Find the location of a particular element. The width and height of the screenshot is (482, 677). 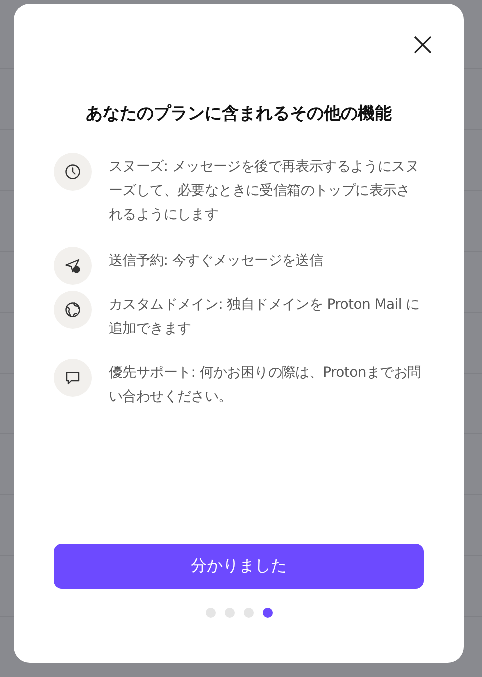

clock-icon is located at coordinates (73, 172).